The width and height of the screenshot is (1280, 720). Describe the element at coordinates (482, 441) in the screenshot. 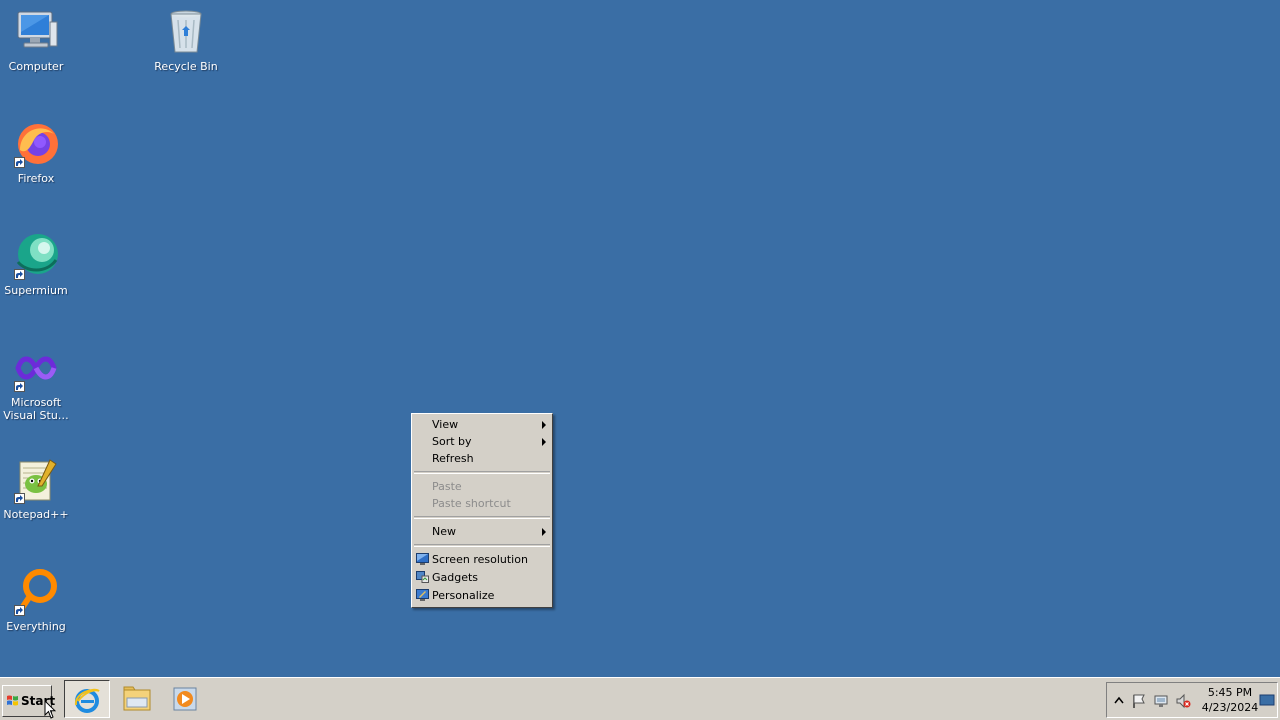

I see `menu-item-sort-by: Sort by` at that location.